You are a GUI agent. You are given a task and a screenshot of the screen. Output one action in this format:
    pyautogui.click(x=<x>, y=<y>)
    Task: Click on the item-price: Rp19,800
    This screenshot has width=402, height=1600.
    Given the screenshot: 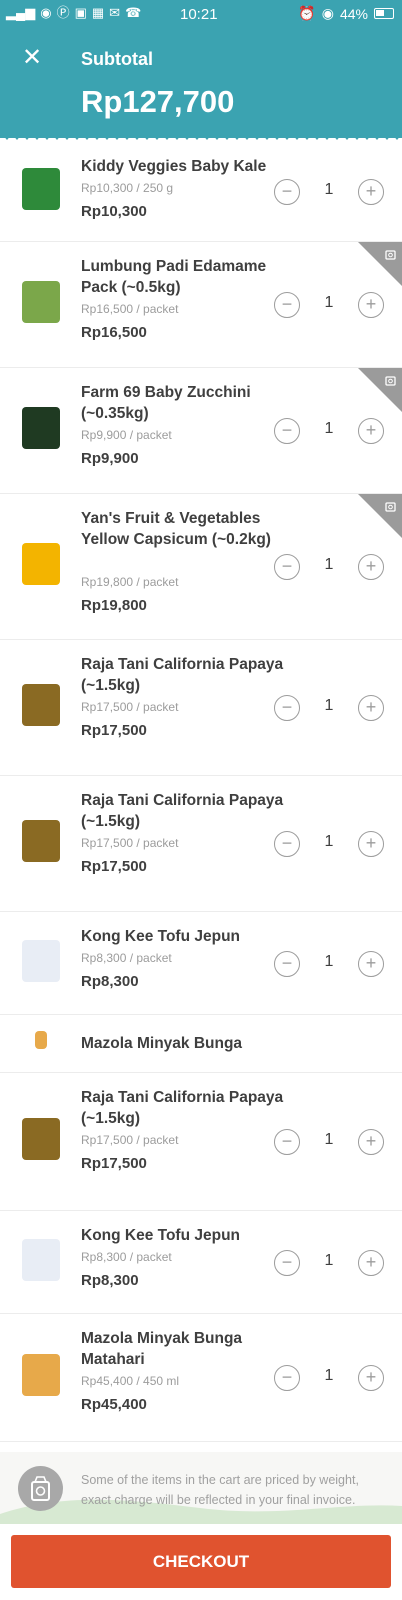 What is the action you would take?
    pyautogui.click(x=114, y=605)
    